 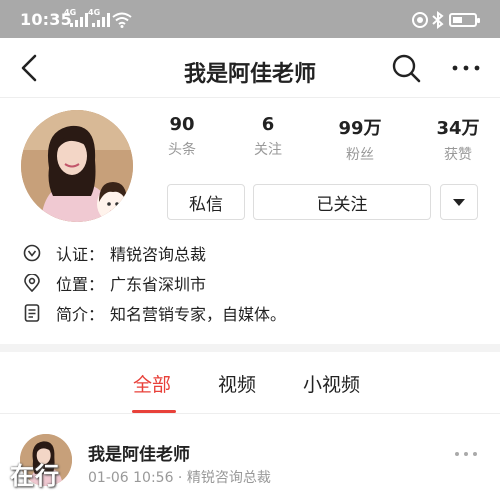 What do you see at coordinates (458, 155) in the screenshot?
I see `stat-label: 获赞` at bounding box center [458, 155].